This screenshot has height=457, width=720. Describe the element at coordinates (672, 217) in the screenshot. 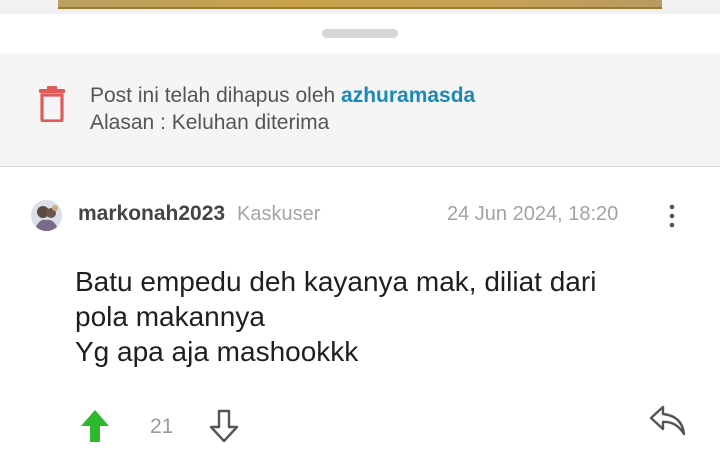

I see `more-options-icon` at that location.